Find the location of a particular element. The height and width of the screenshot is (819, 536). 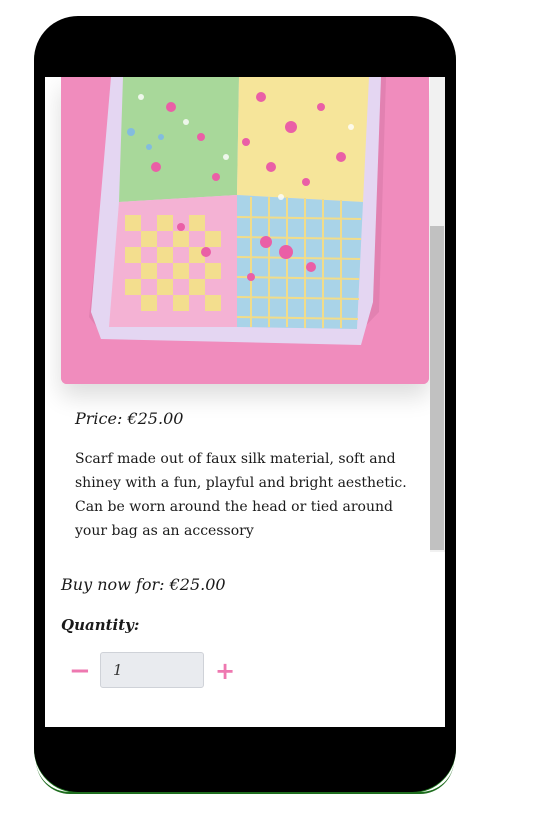

quantity-label: Quantity: is located at coordinates (100, 625).